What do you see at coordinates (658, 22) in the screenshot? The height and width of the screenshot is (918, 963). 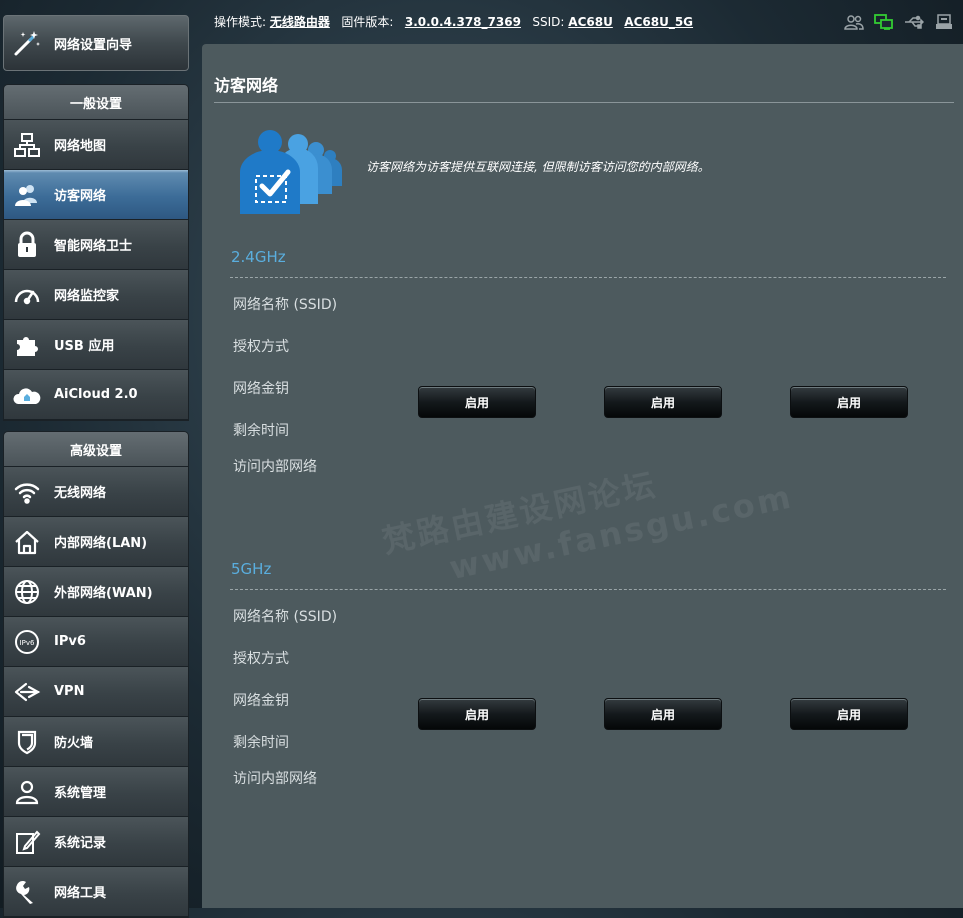 I see `ssid-5g-link: AC68U_5G` at bounding box center [658, 22].